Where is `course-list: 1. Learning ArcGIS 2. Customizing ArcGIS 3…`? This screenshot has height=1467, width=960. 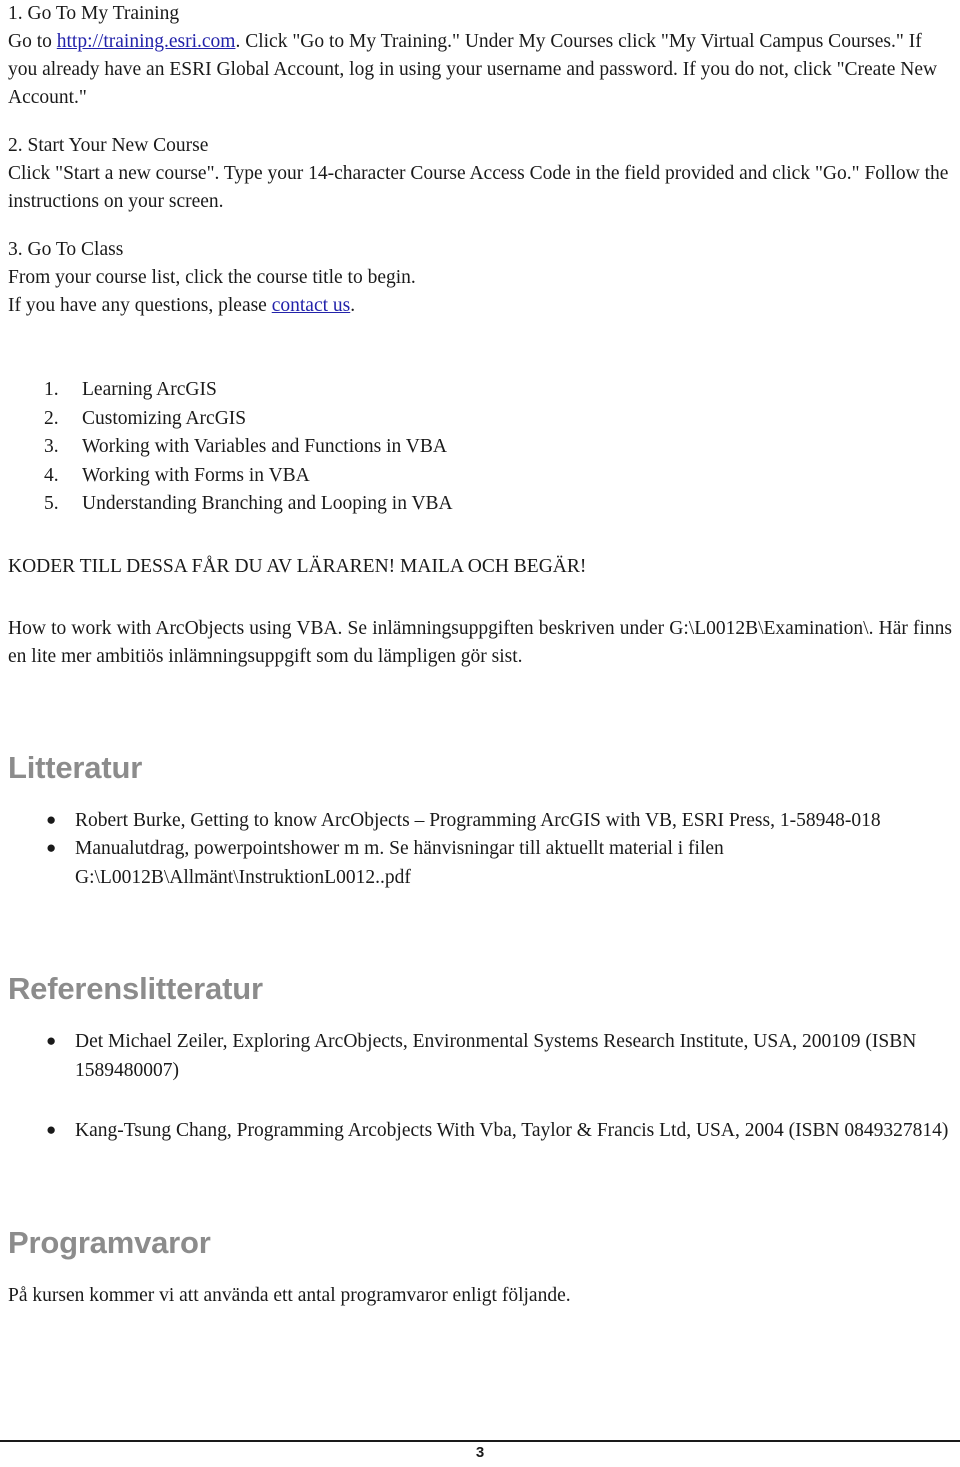
course-list: 1. Learning ArcGIS 2. Customizing ArcGIS 3… is located at coordinates (480, 447).